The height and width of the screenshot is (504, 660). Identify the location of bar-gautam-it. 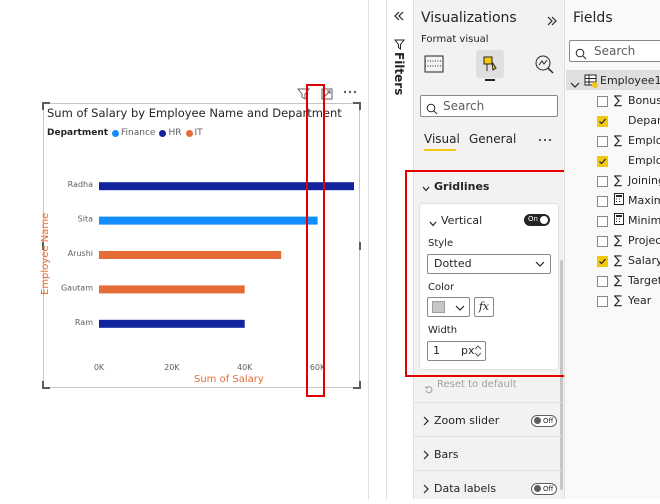
(172, 289).